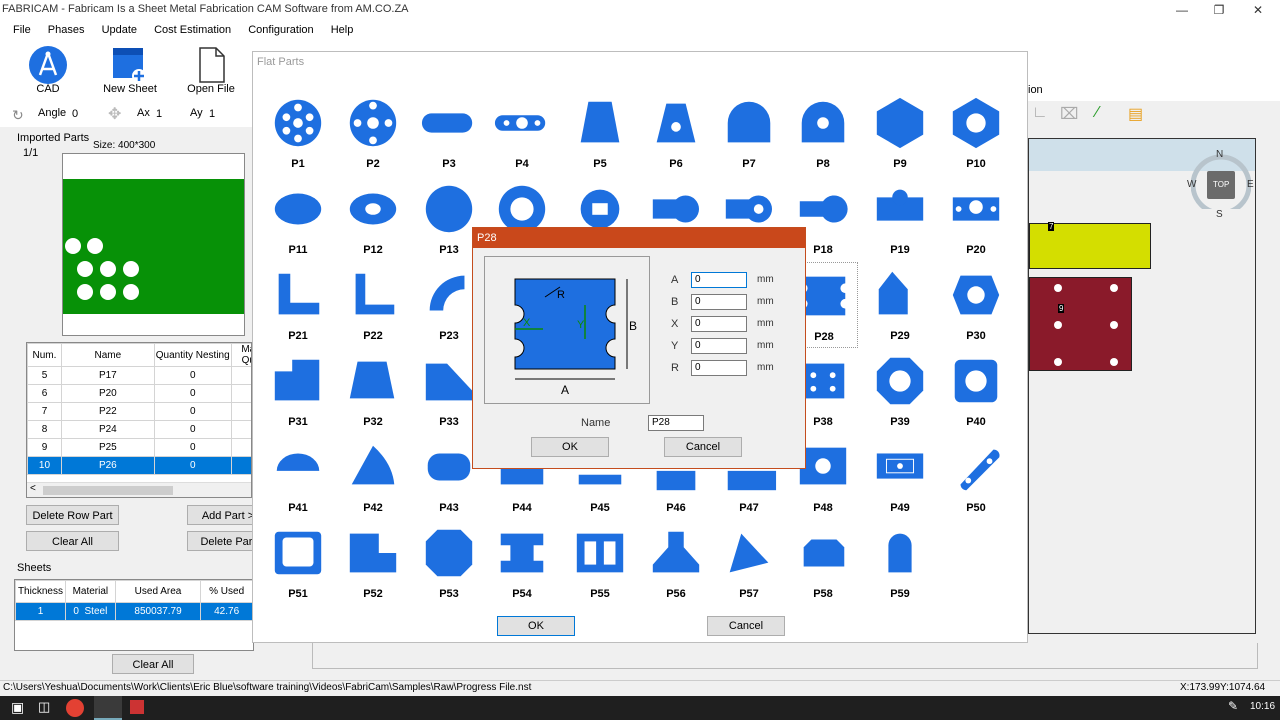 The height and width of the screenshot is (720, 1280). What do you see at coordinates (749, 563) in the screenshot?
I see `part-tile-p57: P57` at bounding box center [749, 563].